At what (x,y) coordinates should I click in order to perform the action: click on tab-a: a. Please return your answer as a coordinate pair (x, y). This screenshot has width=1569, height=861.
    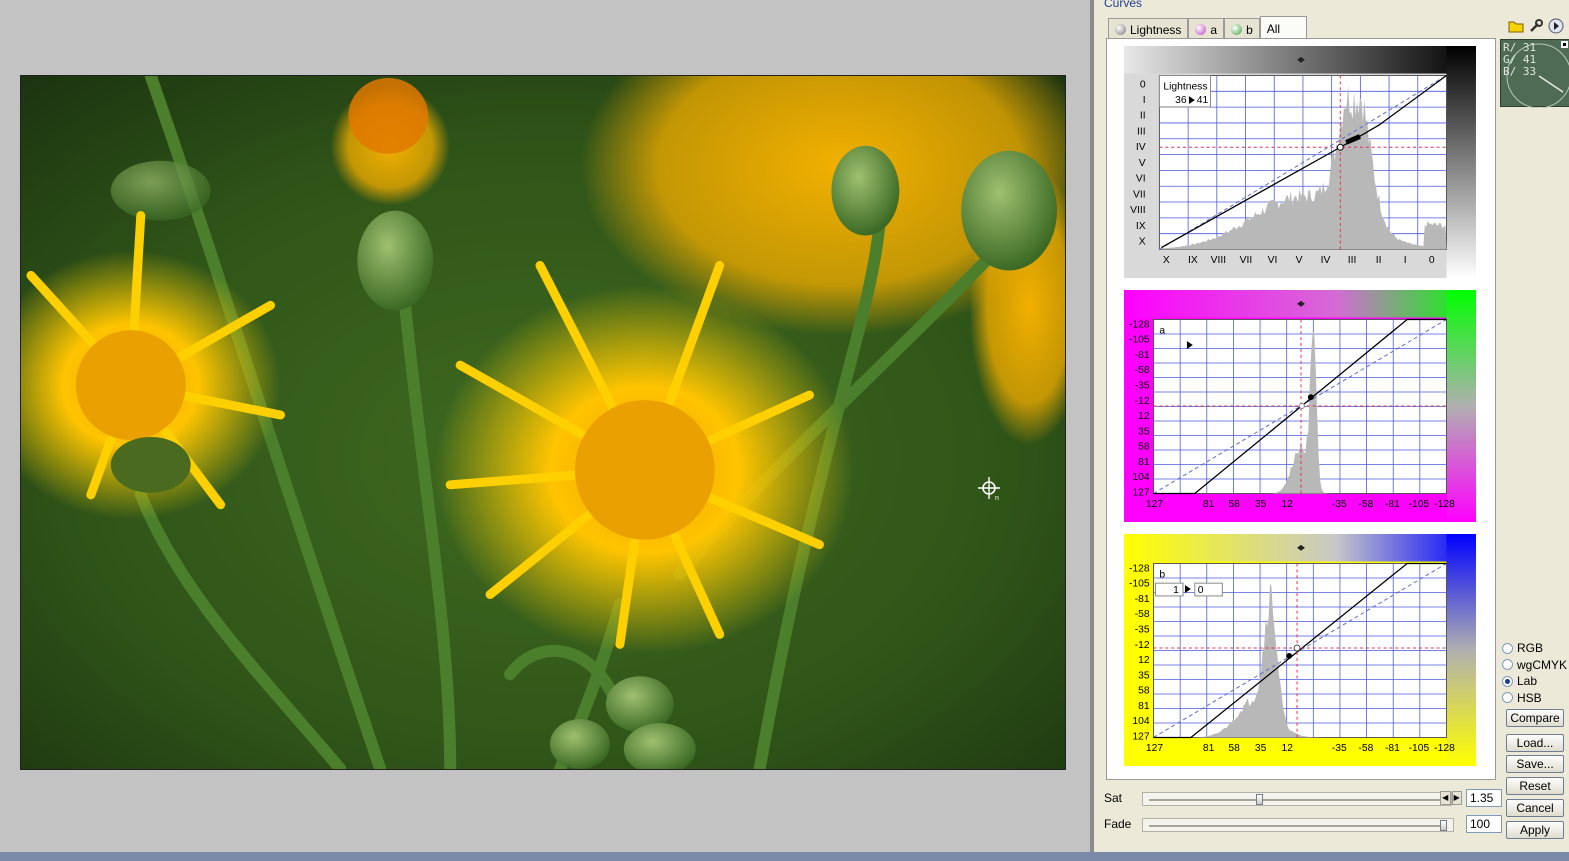
    Looking at the image, I should click on (1206, 28).